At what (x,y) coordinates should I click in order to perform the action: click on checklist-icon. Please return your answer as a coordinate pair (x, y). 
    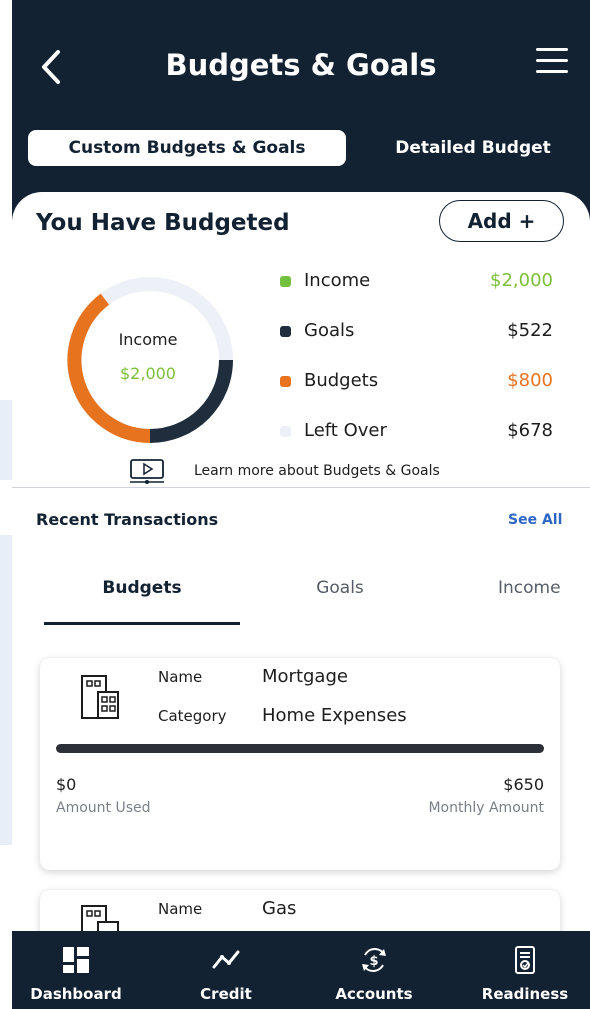
    Looking at the image, I should click on (525, 960).